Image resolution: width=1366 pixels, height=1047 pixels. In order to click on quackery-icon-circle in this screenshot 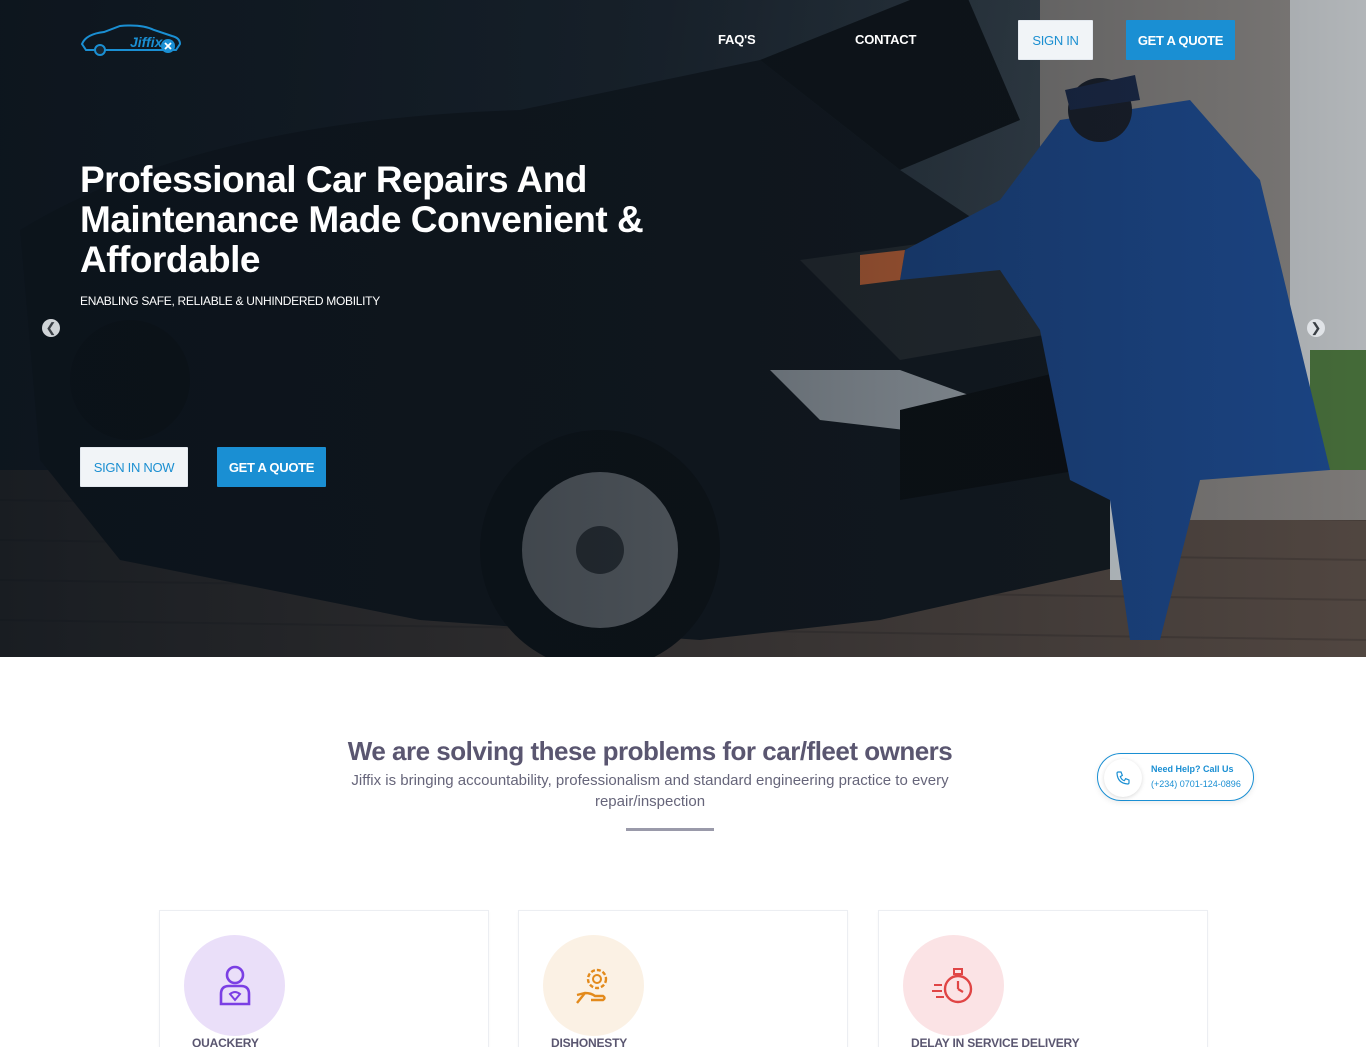, I will do `click(234, 985)`.